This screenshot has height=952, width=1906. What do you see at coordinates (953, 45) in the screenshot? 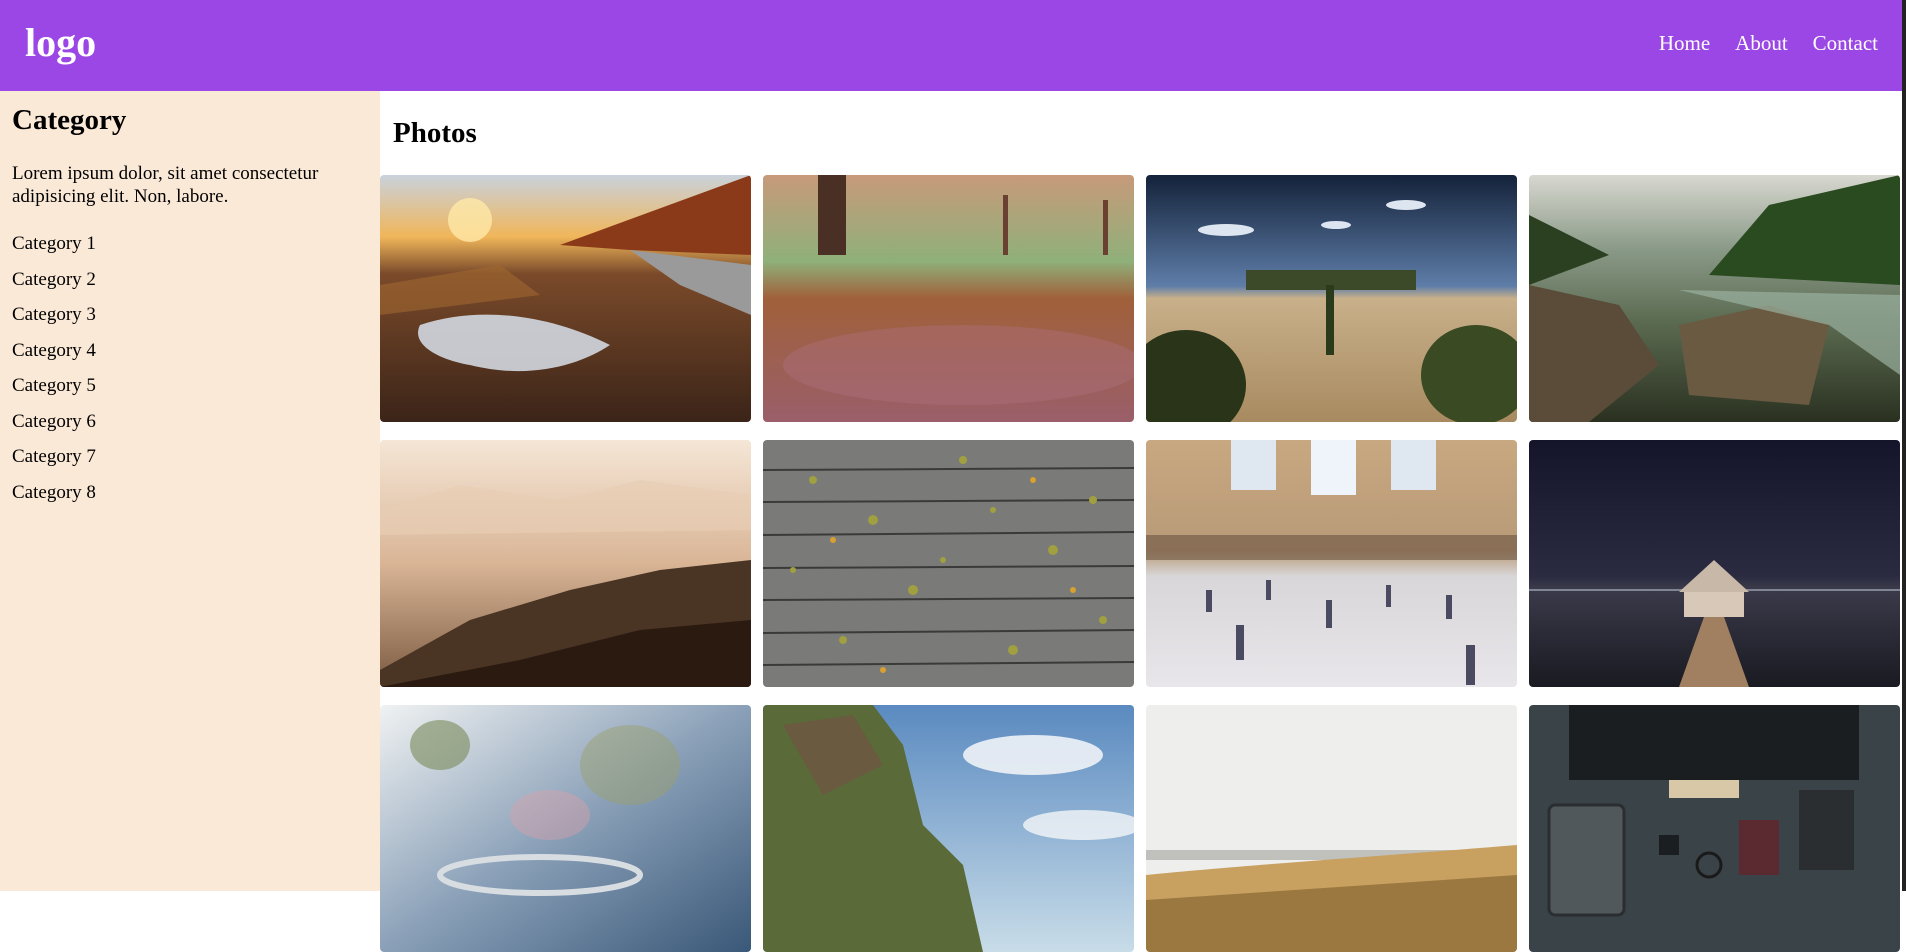
I see `site-header: logo Home About Contact` at bounding box center [953, 45].